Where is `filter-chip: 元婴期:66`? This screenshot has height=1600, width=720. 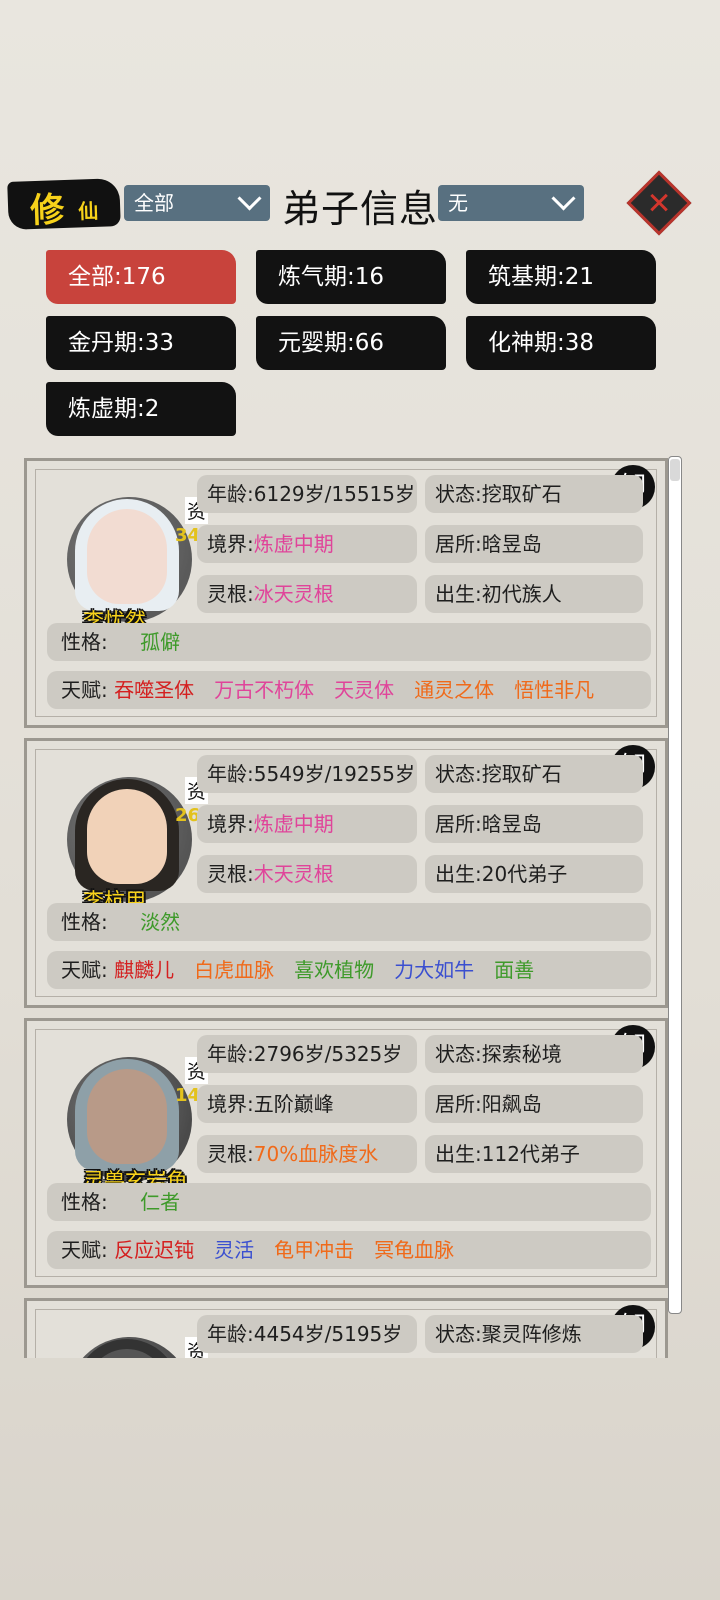 filter-chip: 元婴期:66 is located at coordinates (351, 343).